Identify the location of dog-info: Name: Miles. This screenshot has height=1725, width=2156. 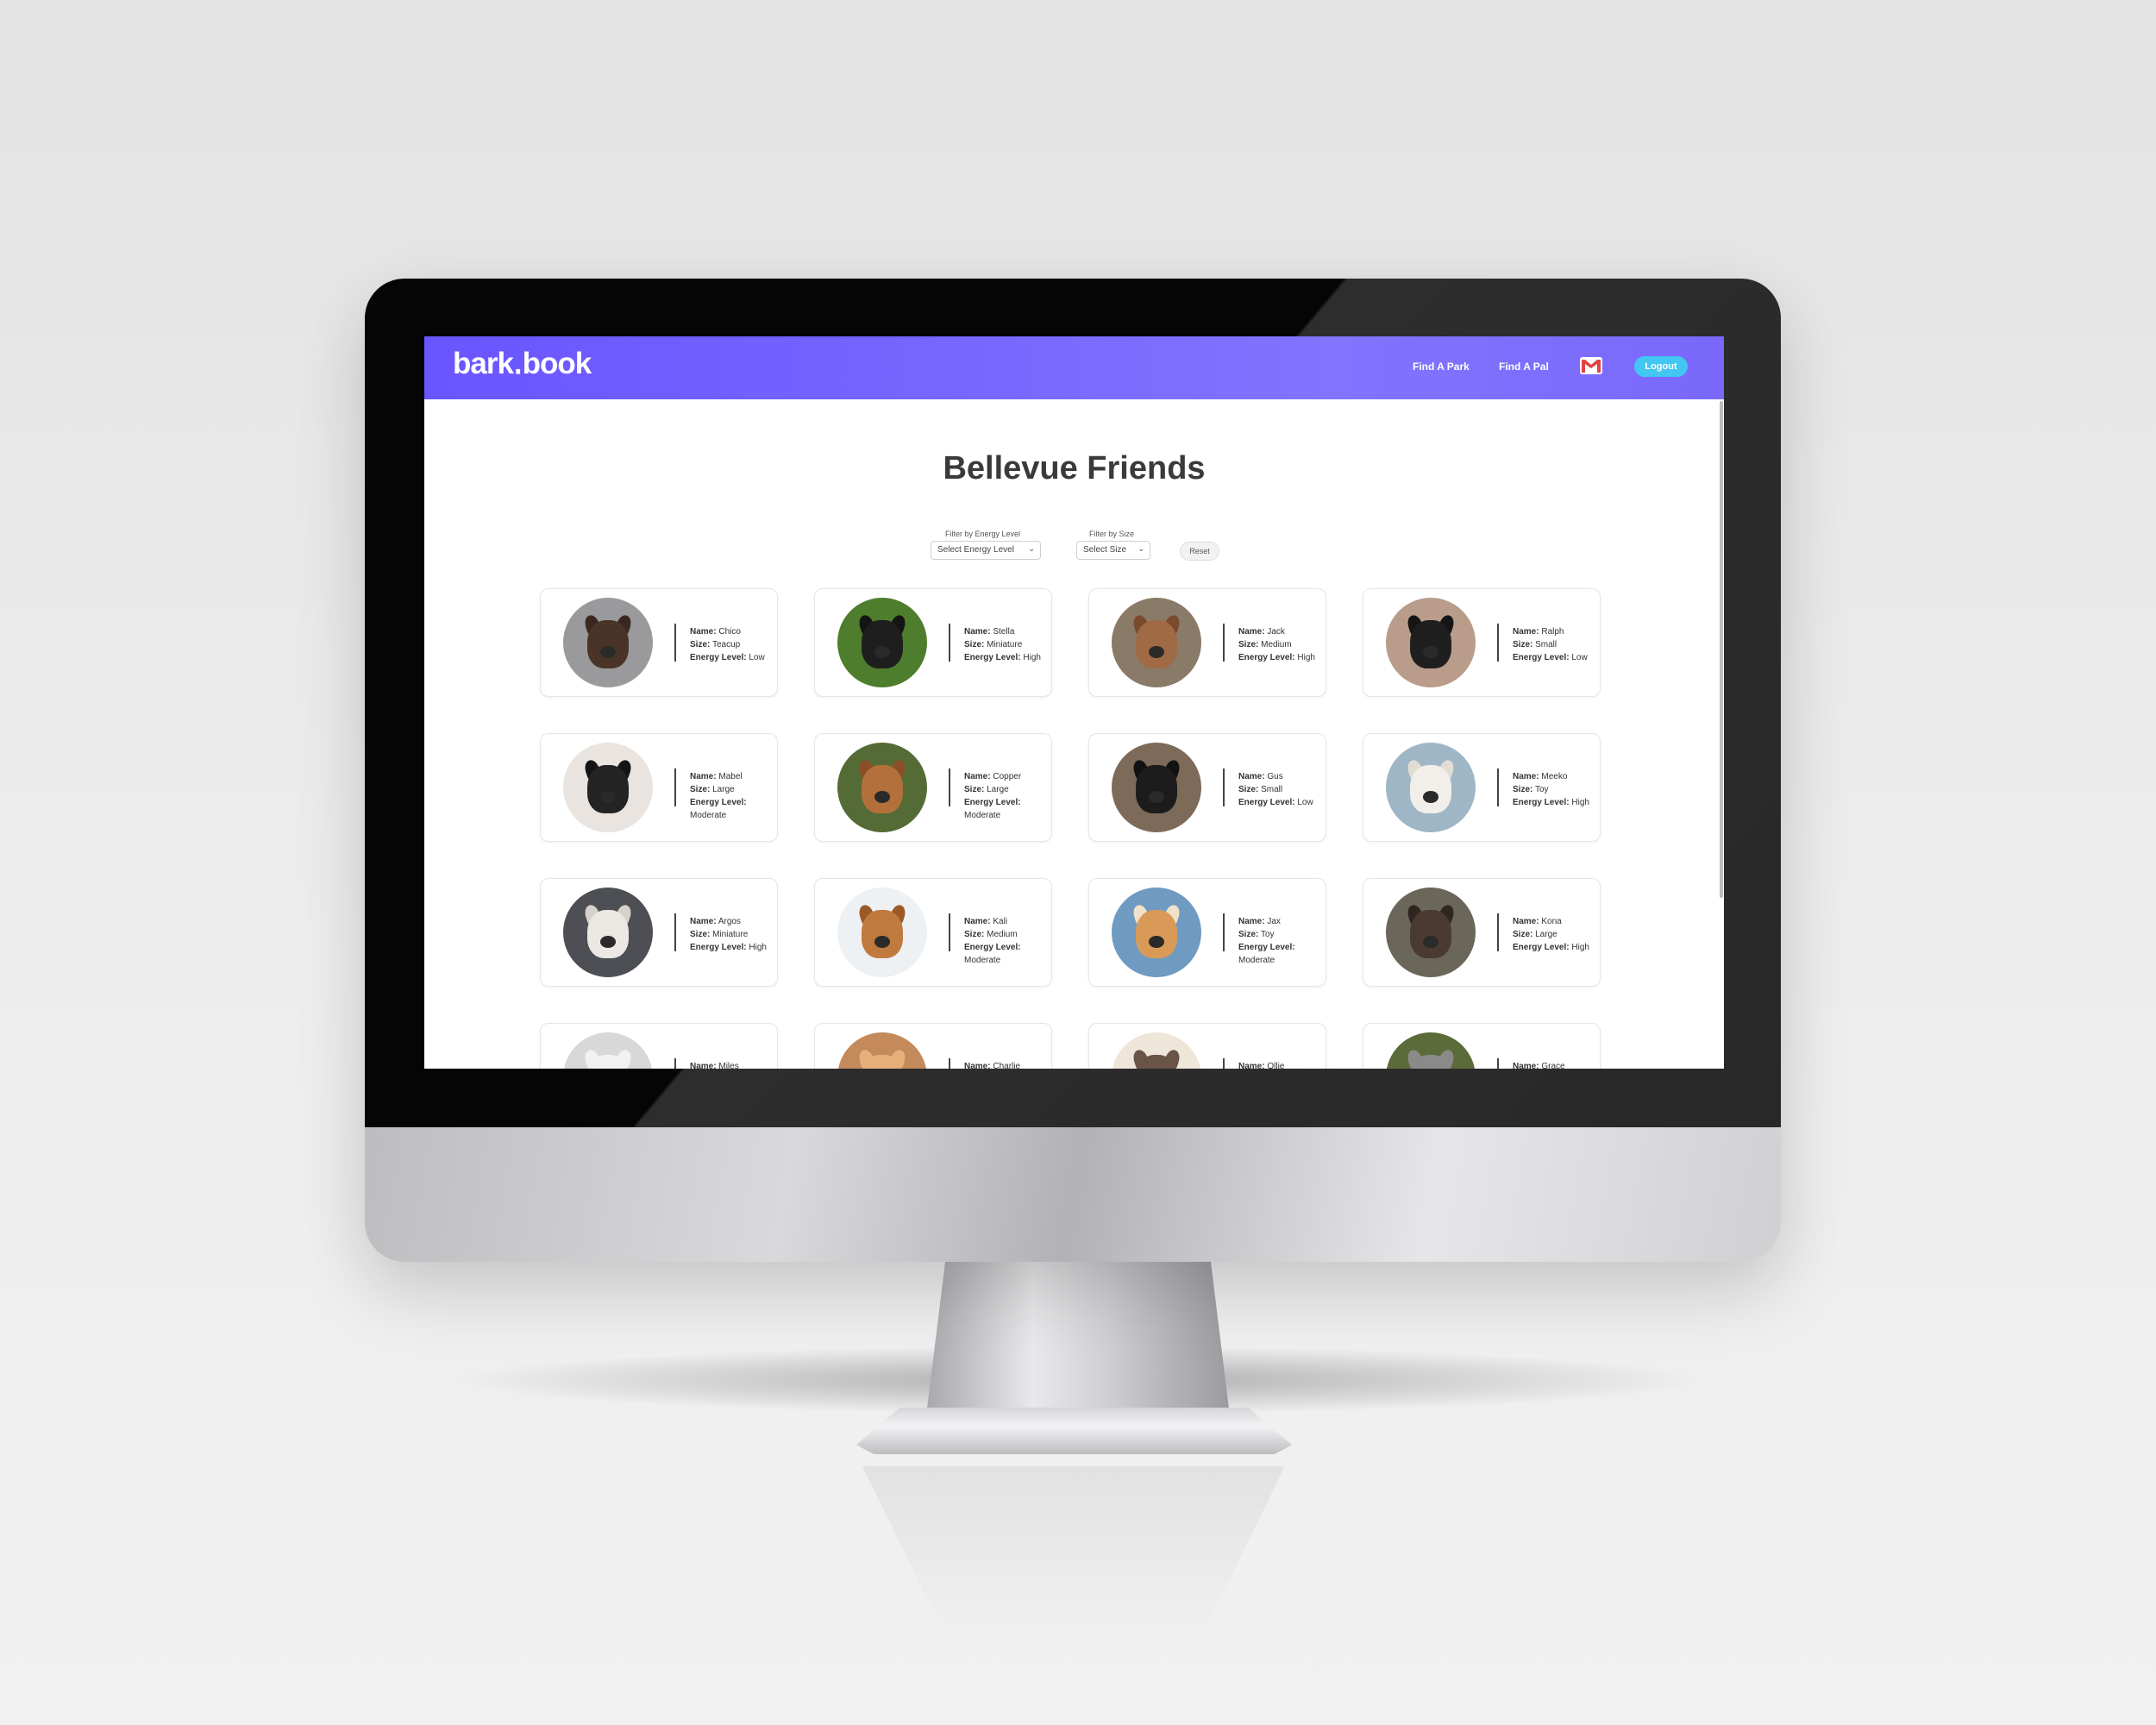
(714, 1065).